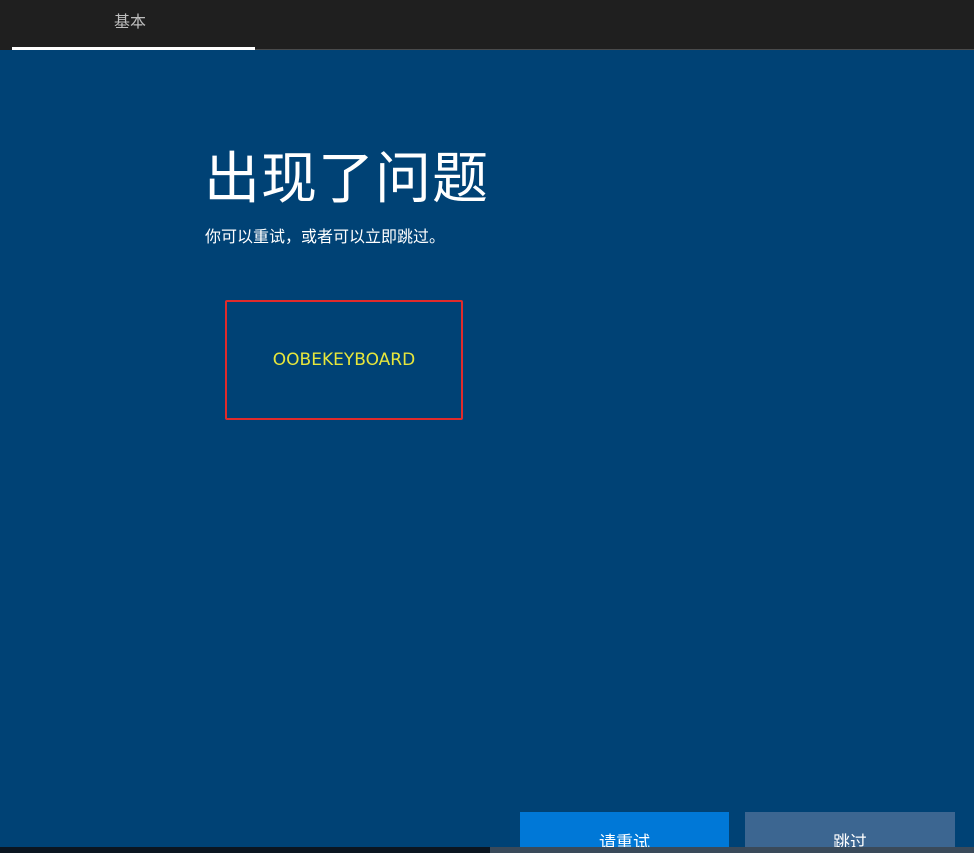  What do you see at coordinates (487, 25) in the screenshot?
I see `top-navigation-bar: 基本` at bounding box center [487, 25].